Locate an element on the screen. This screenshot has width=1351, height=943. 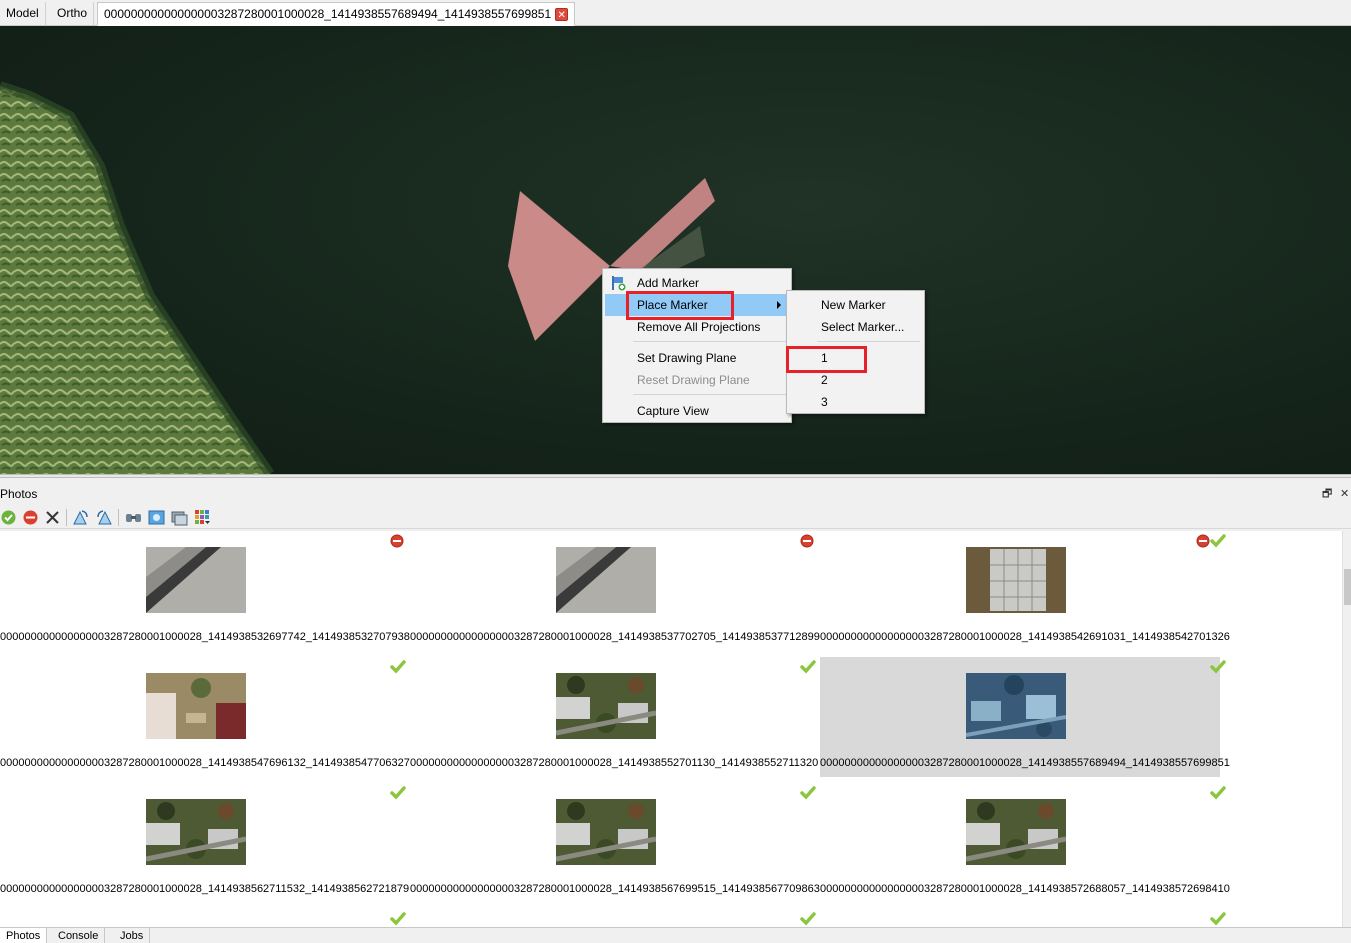
tab-photos: Photos is located at coordinates (24, 935).